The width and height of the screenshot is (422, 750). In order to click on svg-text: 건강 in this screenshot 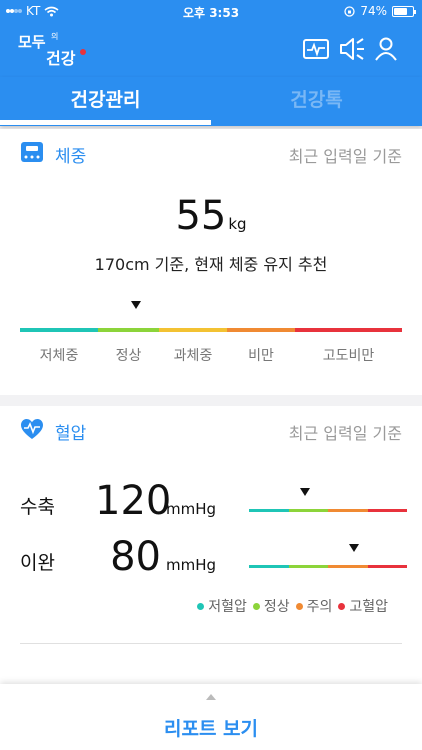, I will do `click(61, 58)`.